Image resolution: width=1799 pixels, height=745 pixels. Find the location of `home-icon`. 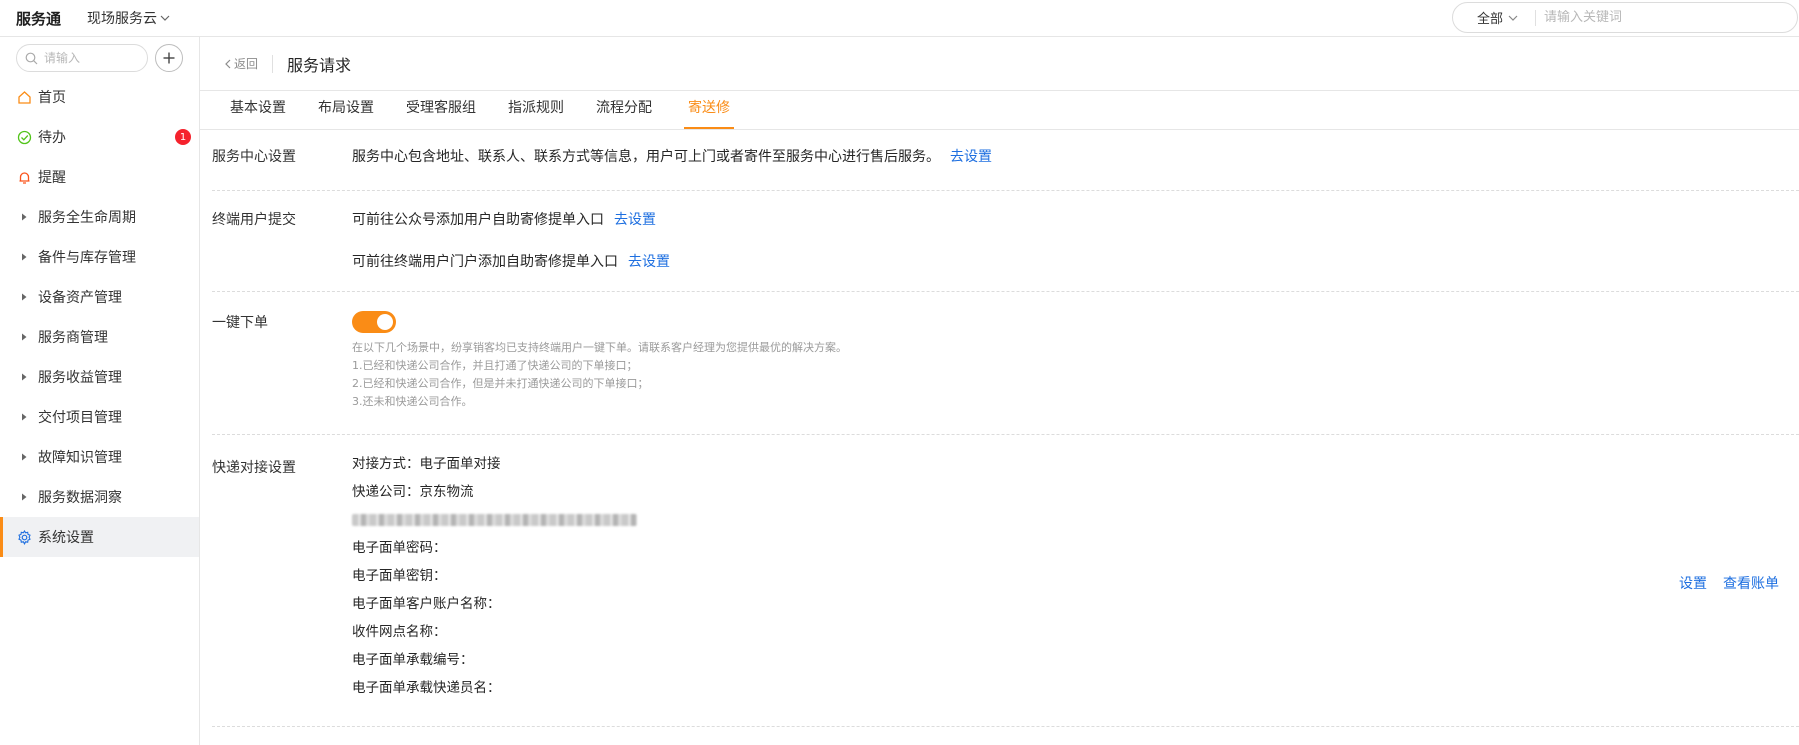

home-icon is located at coordinates (24, 97).